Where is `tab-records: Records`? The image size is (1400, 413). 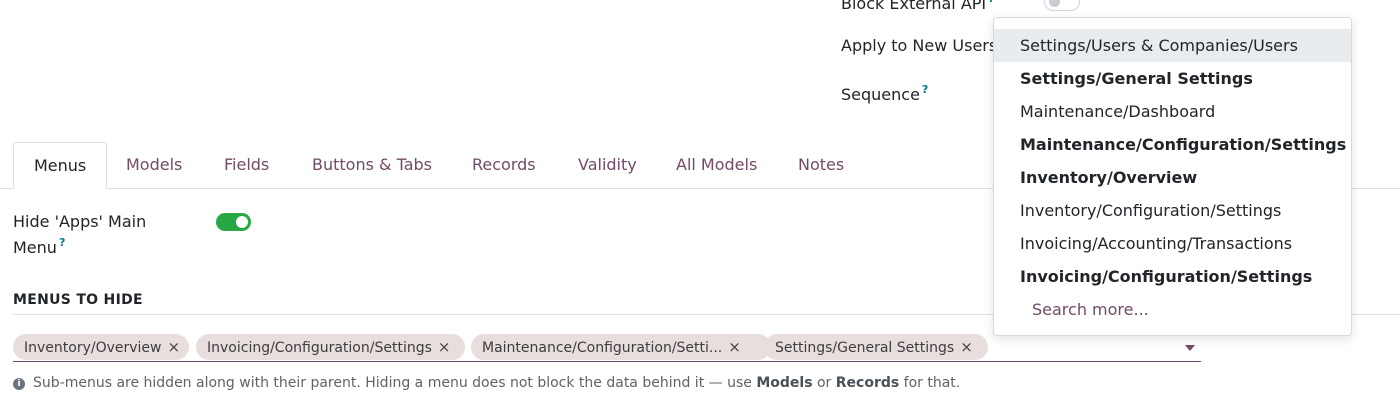
tab-records: Records is located at coordinates (504, 165).